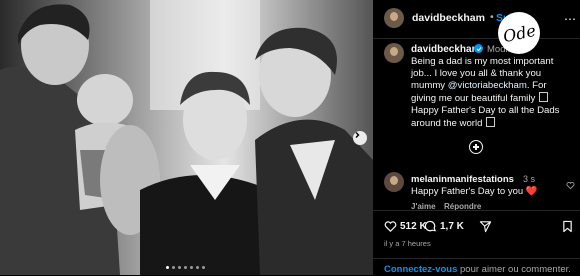 The height and width of the screenshot is (276, 580). I want to click on posted-time: il y a 7 heures, so click(407, 243).